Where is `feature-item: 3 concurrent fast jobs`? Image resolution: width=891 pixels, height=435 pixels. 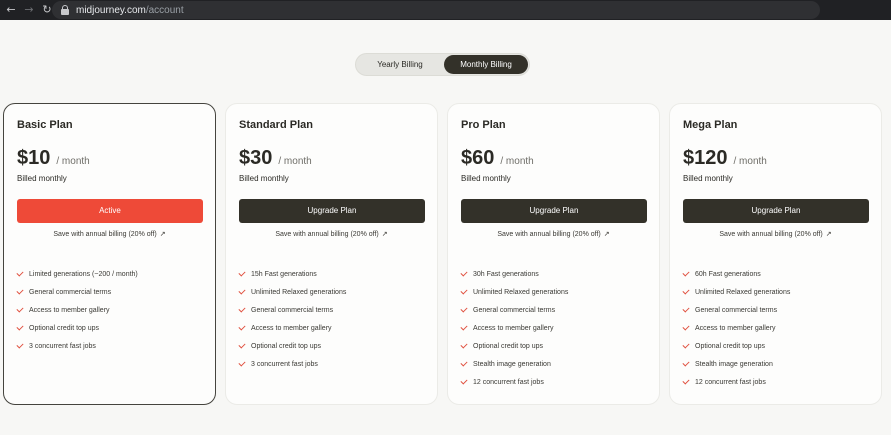 feature-item: 3 concurrent fast jobs is located at coordinates (77, 346).